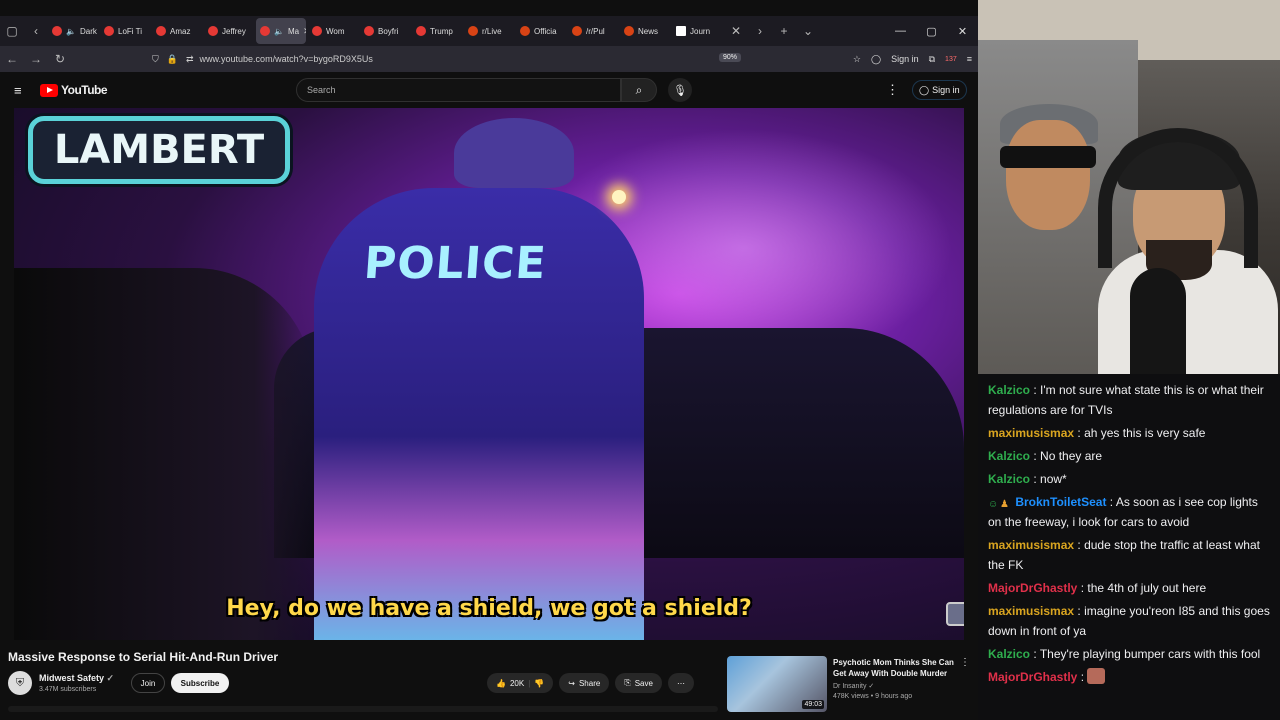  What do you see at coordinates (777, 684) in the screenshot?
I see `recommended-thumbnail: 49:03` at bounding box center [777, 684].